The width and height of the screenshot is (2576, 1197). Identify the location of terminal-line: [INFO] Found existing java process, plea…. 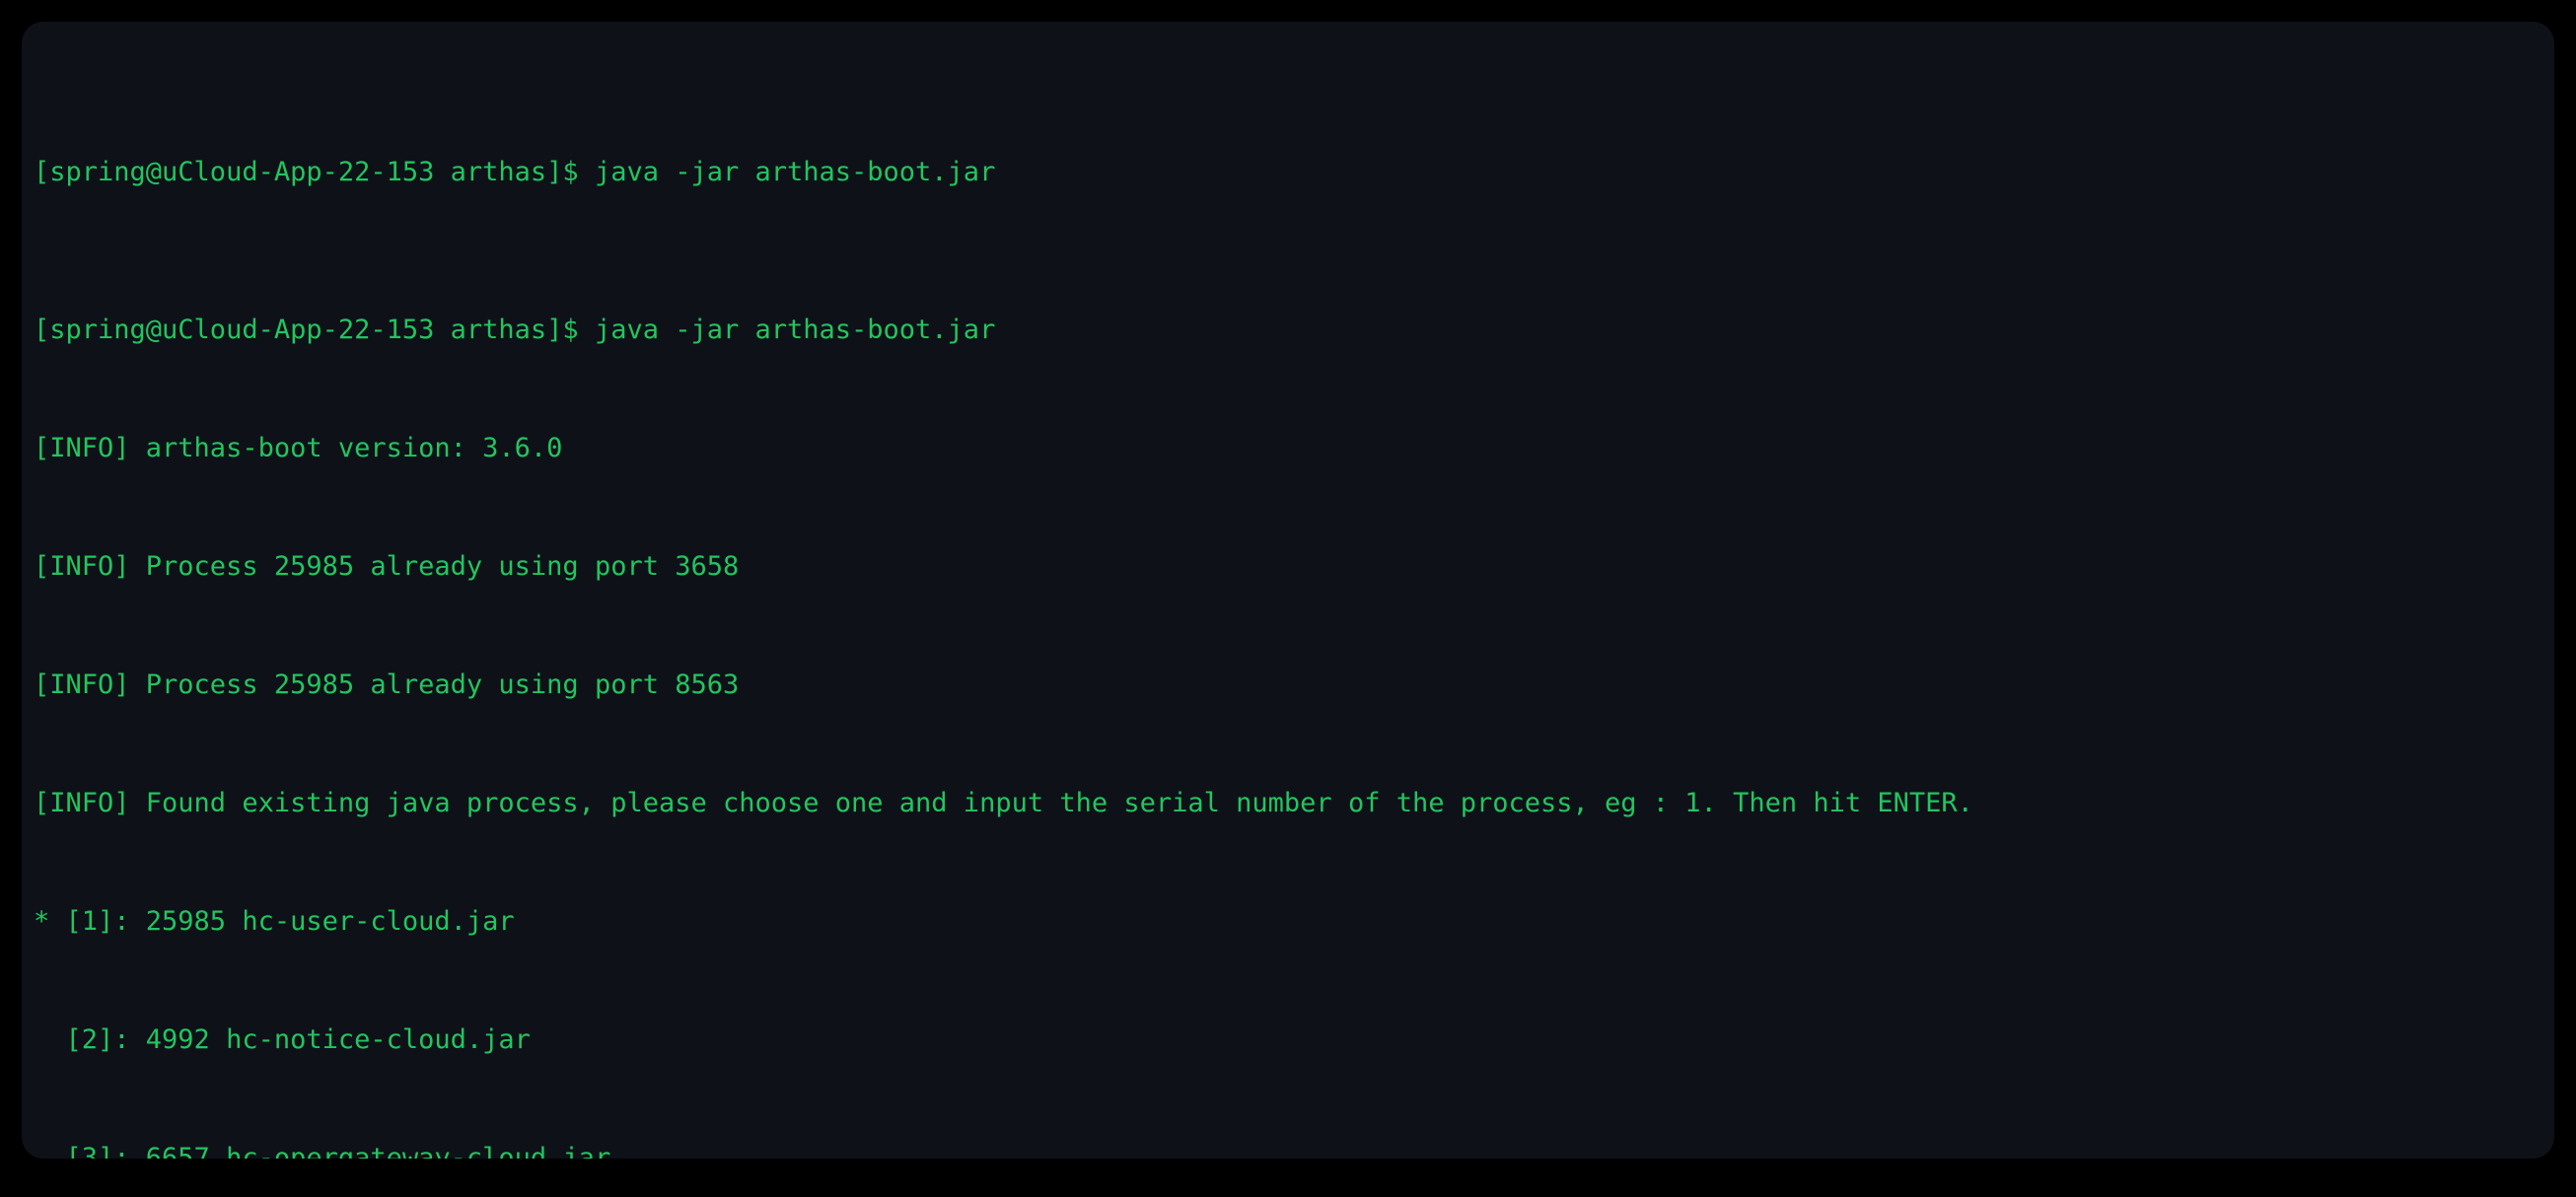
(1004, 803).